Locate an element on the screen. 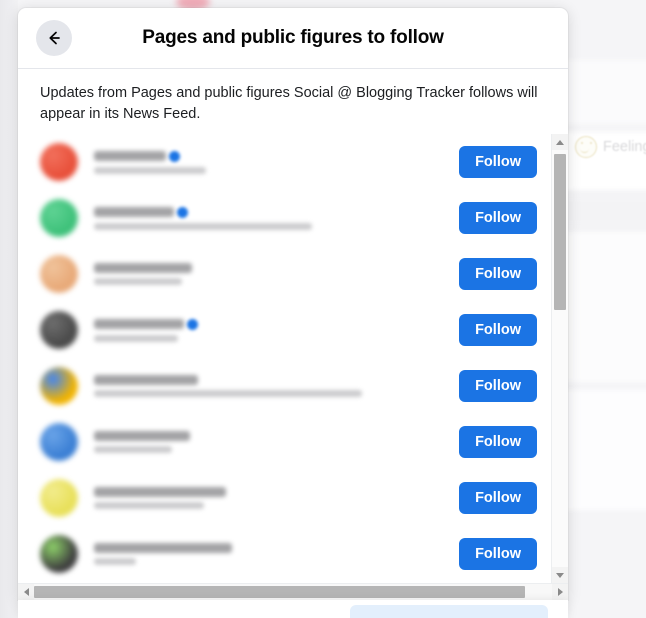  dialog-footer is located at coordinates (293, 609).